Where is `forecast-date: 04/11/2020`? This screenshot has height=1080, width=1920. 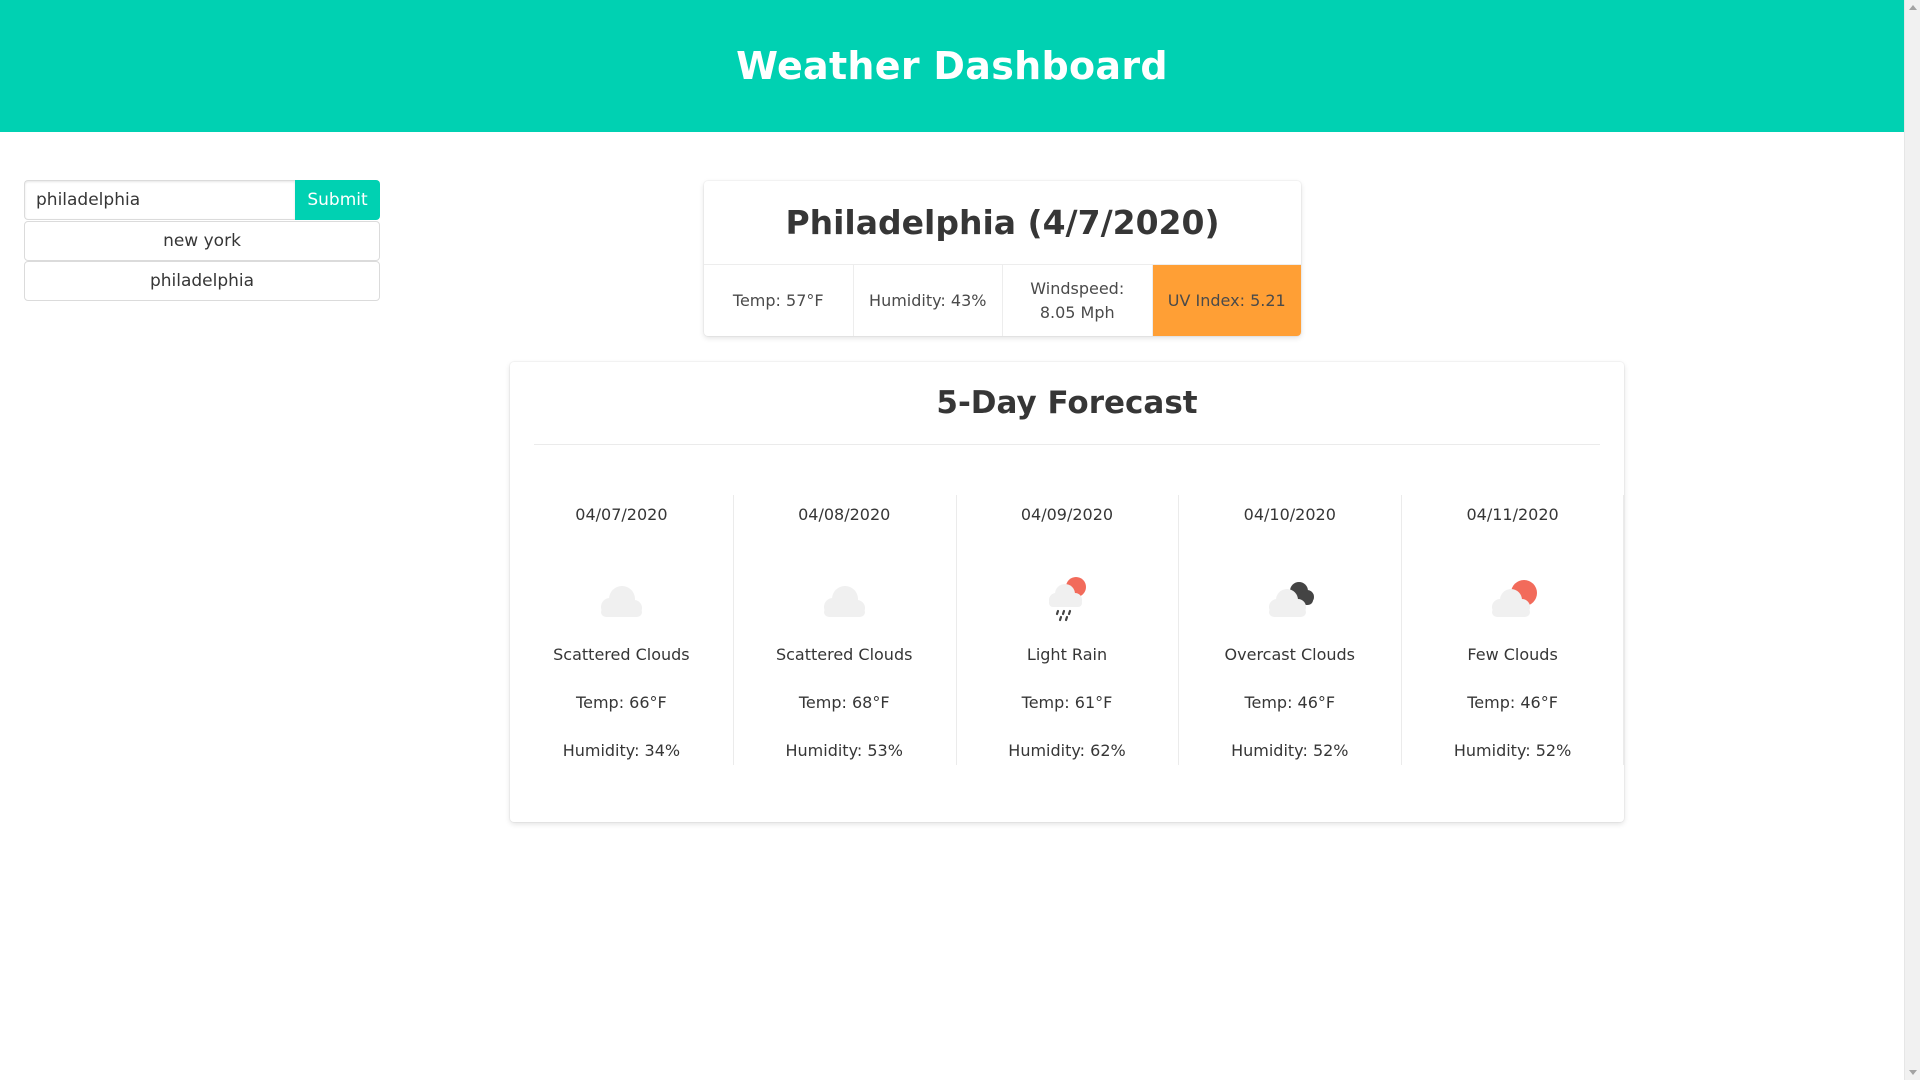 forecast-date: 04/11/2020 is located at coordinates (1512, 514).